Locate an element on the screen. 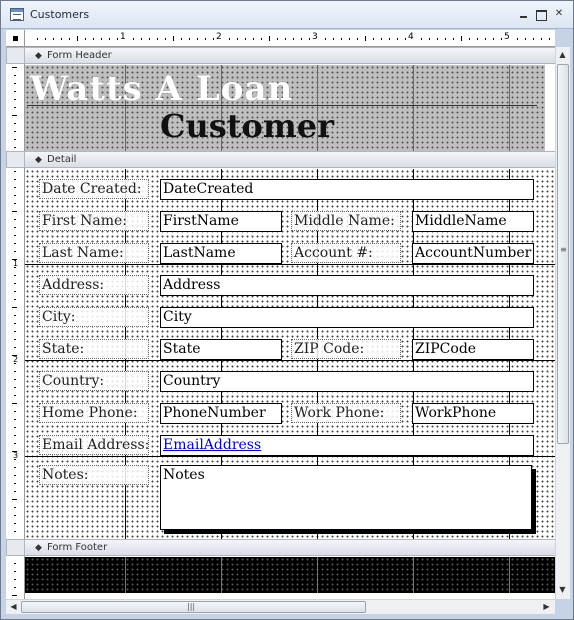 Image resolution: width=574 pixels, height=620 pixels. close-icon: ✕ is located at coordinates (559, 14).